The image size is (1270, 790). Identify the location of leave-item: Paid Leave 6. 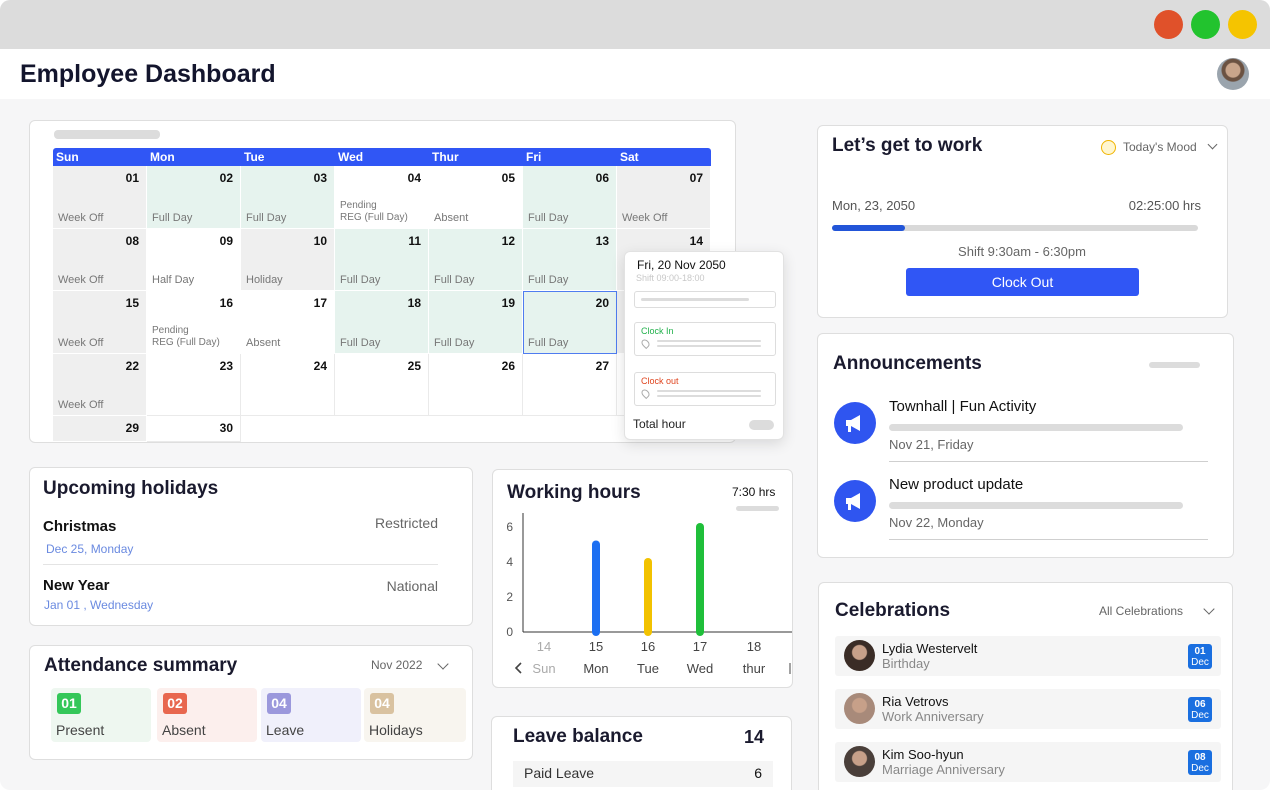
(643, 774).